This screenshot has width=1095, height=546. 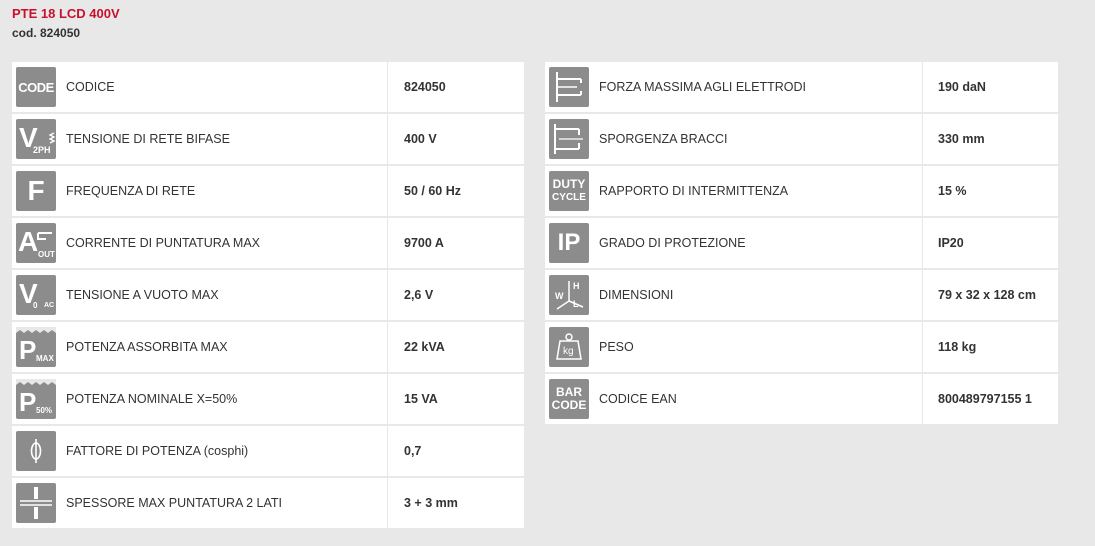 I want to click on spec-row-potenza-max: P MAX POTENZA ASSORBITA MAX 22 kVA, so click(x=268, y=348).